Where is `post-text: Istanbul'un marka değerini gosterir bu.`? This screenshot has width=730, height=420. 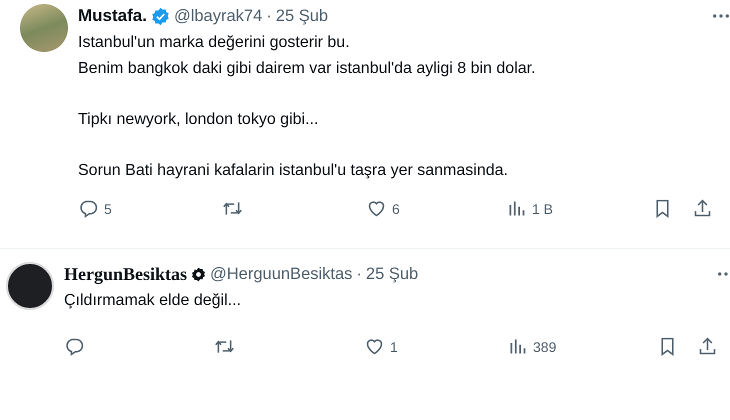 post-text: Istanbul'un marka değerini gosterir bu. is located at coordinates (214, 43).